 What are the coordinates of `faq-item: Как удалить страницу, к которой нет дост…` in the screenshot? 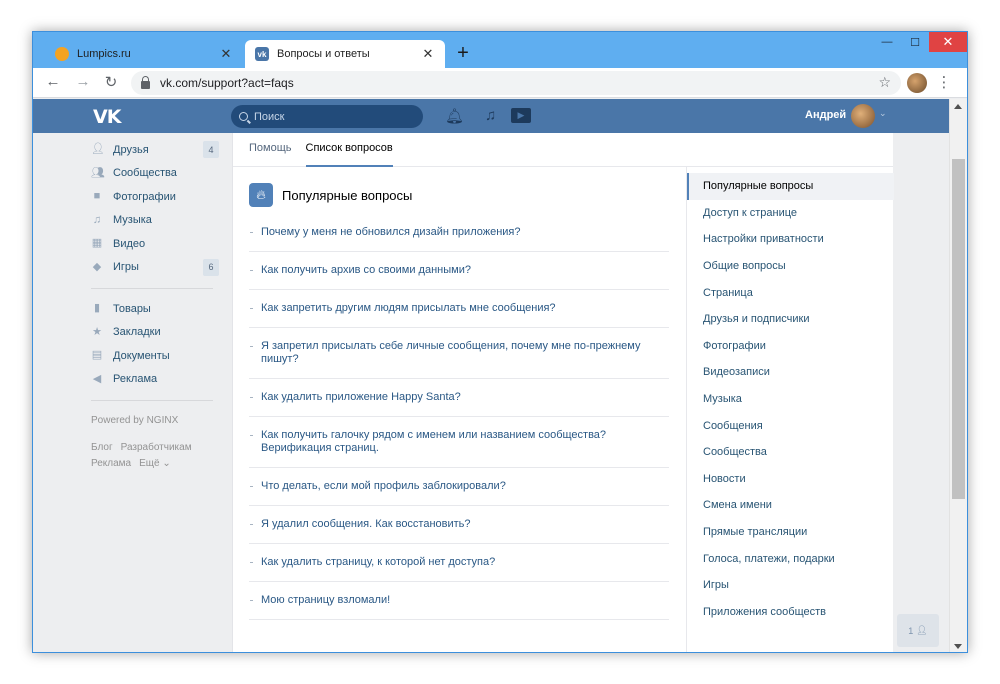 It's located at (459, 563).